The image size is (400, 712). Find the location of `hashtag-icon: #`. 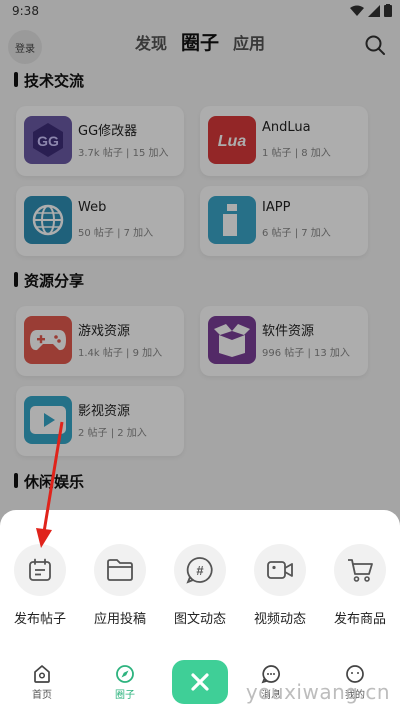

hashtag-icon: # is located at coordinates (200, 570).